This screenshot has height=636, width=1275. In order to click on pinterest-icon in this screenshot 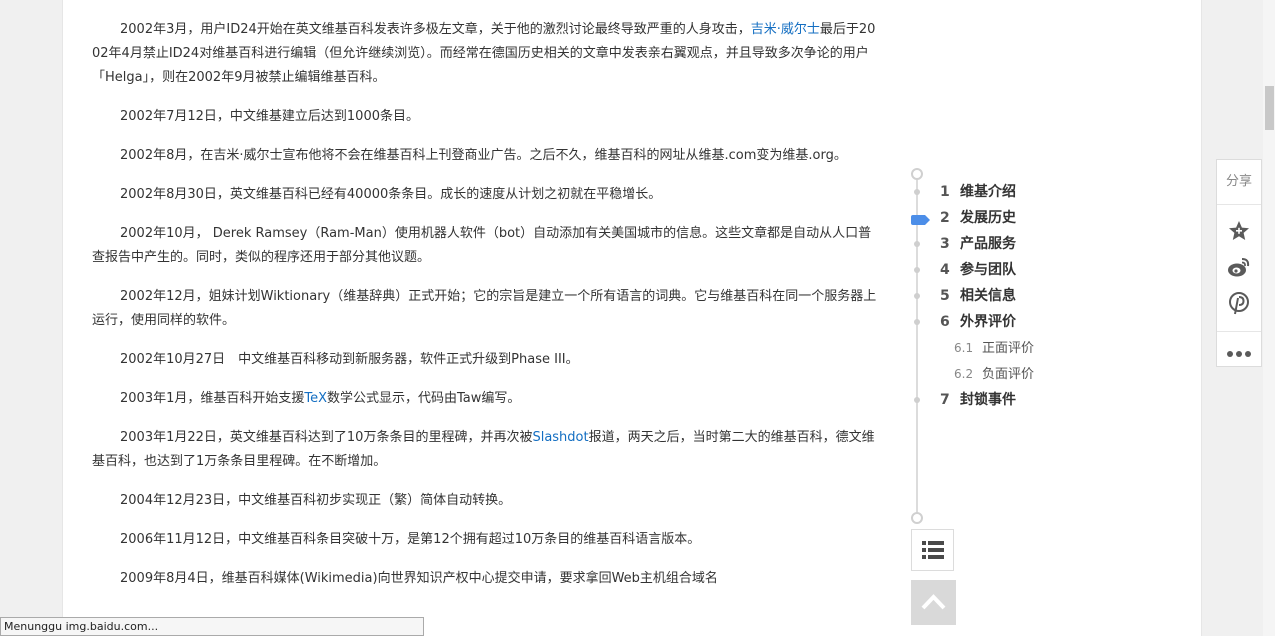, I will do `click(1239, 303)`.